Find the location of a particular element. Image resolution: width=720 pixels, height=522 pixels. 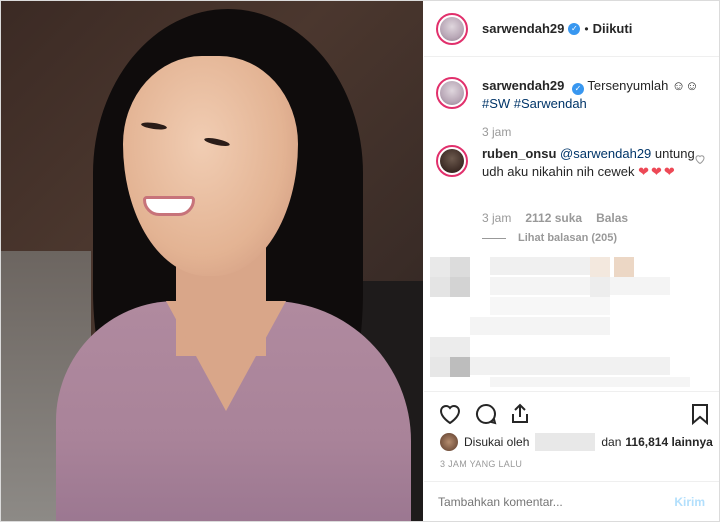

liked-by-middle: dan is located at coordinates (611, 442).